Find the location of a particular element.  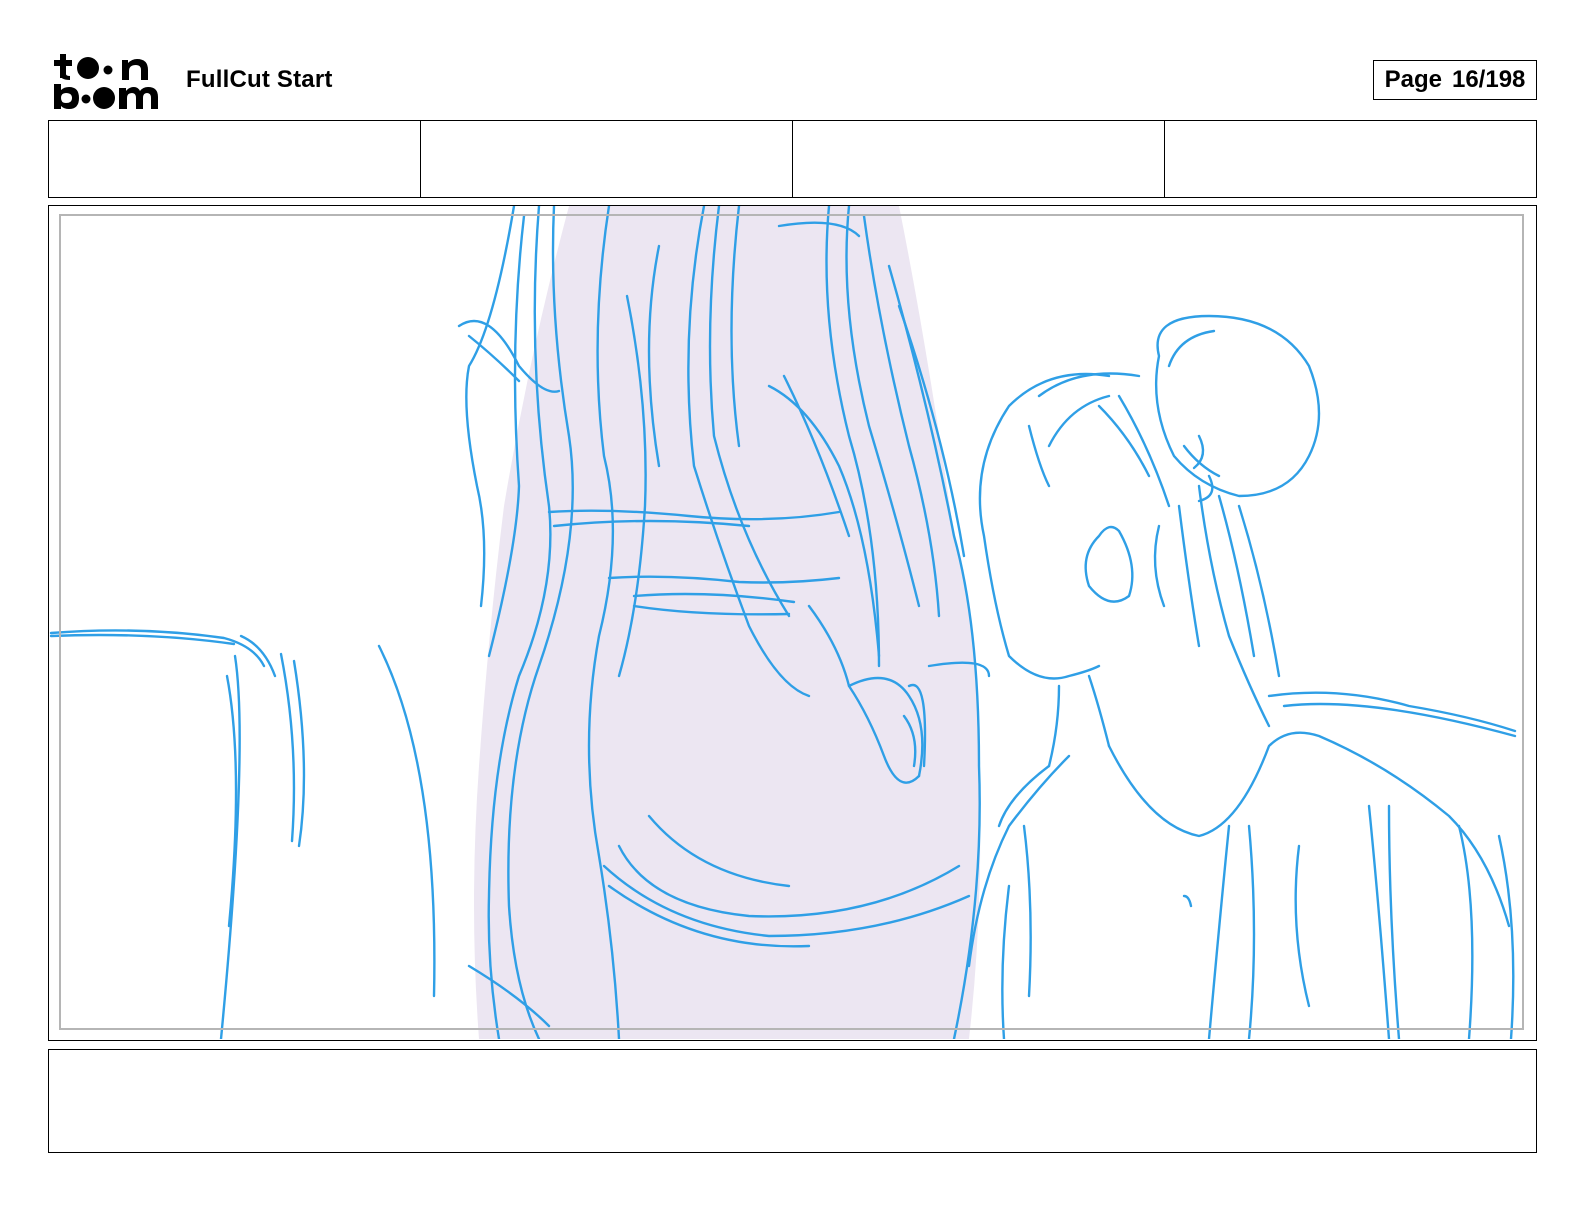

project-title: FullCut Start is located at coordinates (259, 79).